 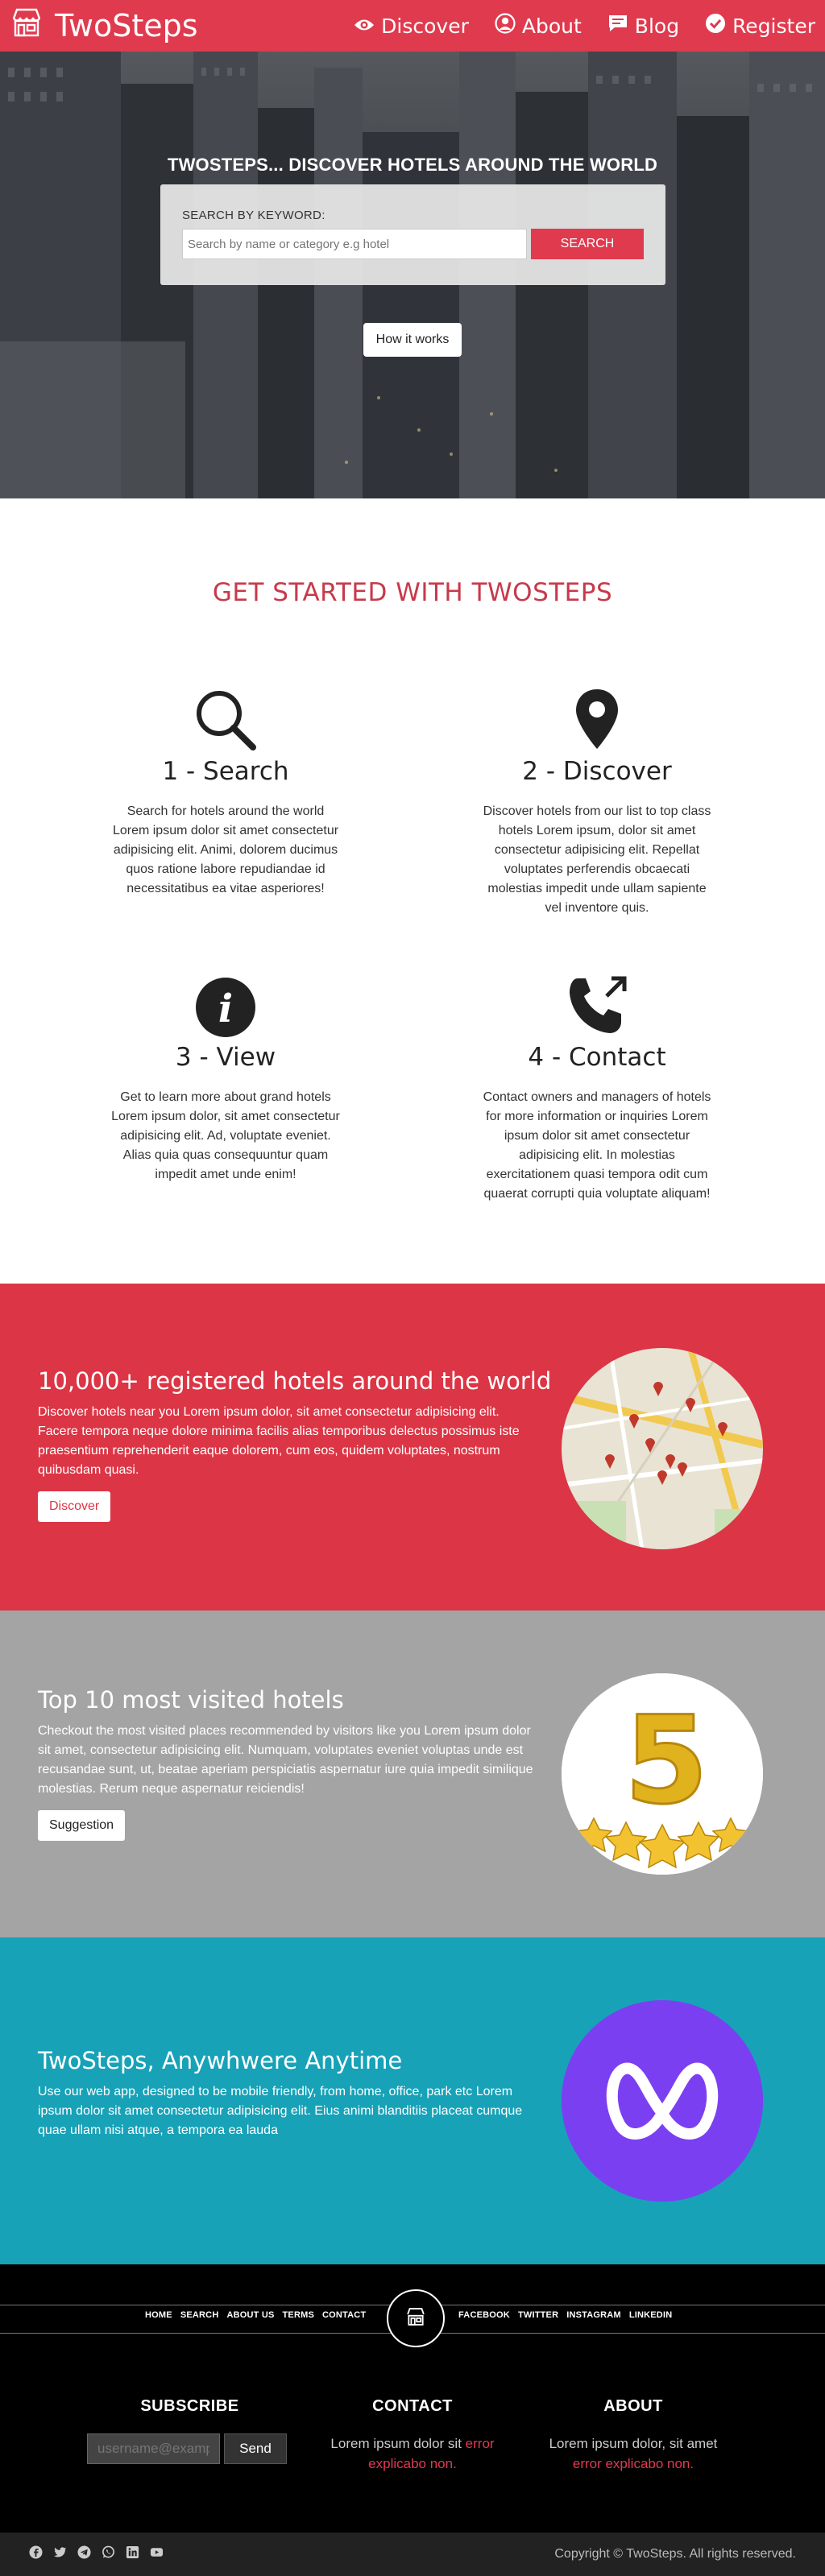 I want to click on footer-link-facebook: FACEBOOK, so click(x=484, y=2315).